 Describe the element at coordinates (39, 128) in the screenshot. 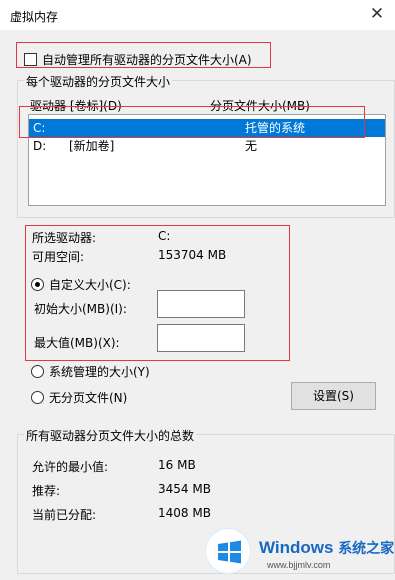

I see `drive-letter: C:` at that location.